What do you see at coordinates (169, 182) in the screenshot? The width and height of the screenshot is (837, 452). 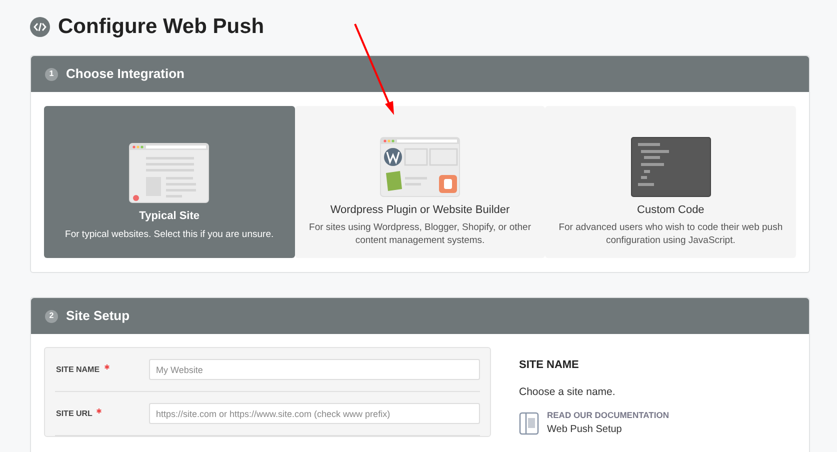 I see `integration-option: Typical Site For typical websites. Select this if you are unsure.` at bounding box center [169, 182].